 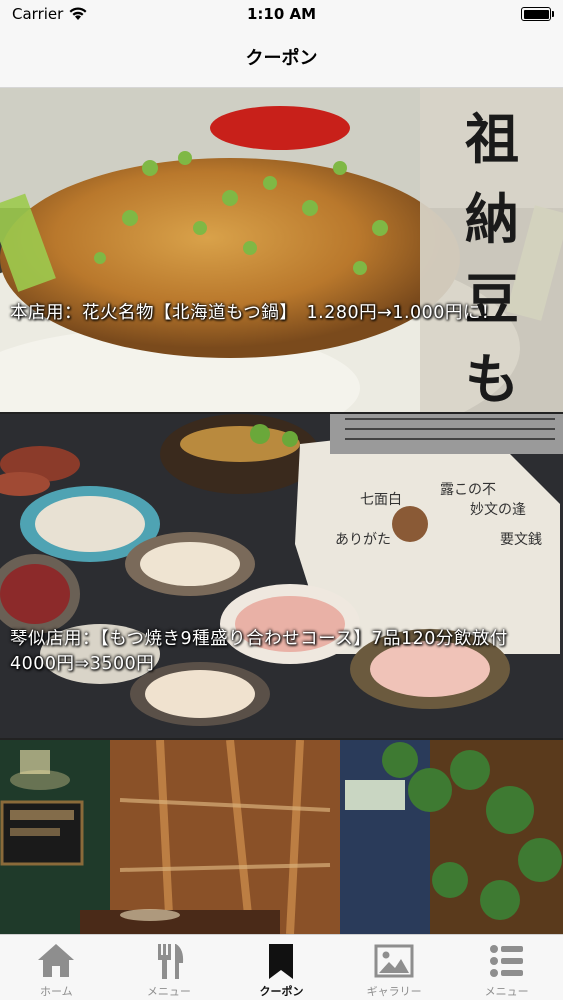 I want to click on fork-knife-icon, so click(x=170, y=961).